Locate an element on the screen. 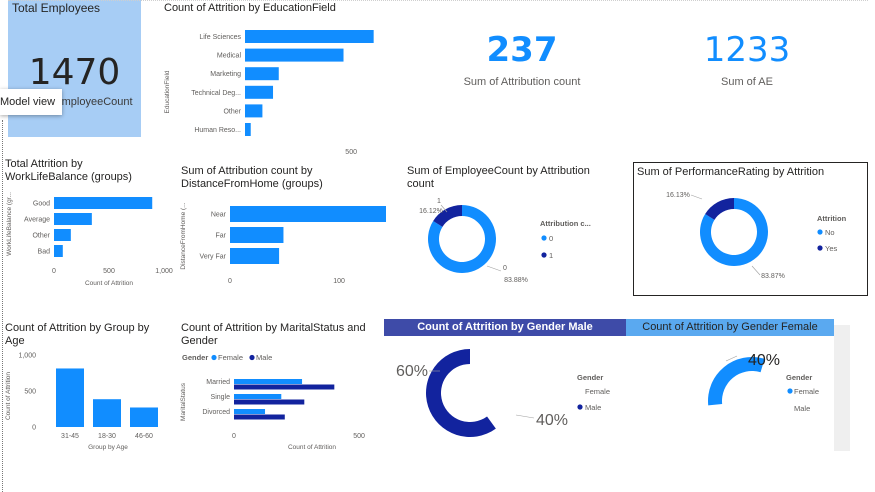  bar-marketing is located at coordinates (262, 74).